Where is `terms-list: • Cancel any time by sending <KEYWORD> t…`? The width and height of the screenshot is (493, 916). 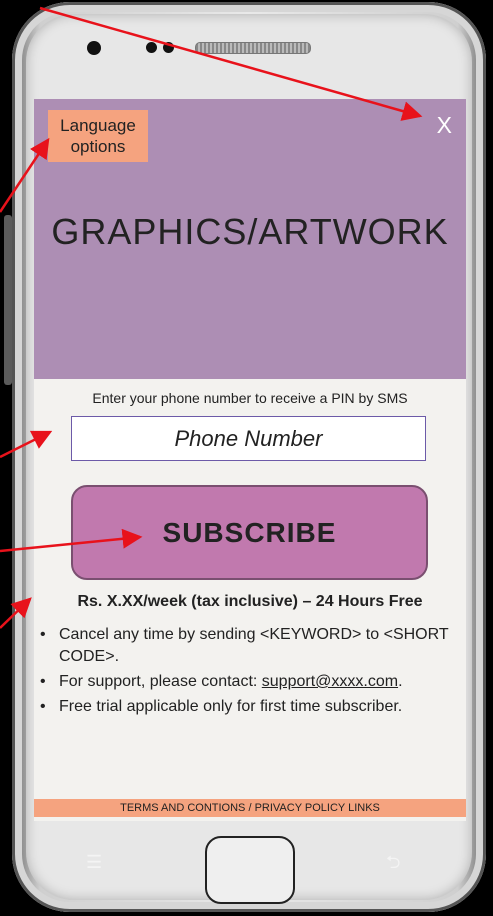
terms-list: • Cancel any time by sending <KEYWORD> t… is located at coordinates (248, 672).